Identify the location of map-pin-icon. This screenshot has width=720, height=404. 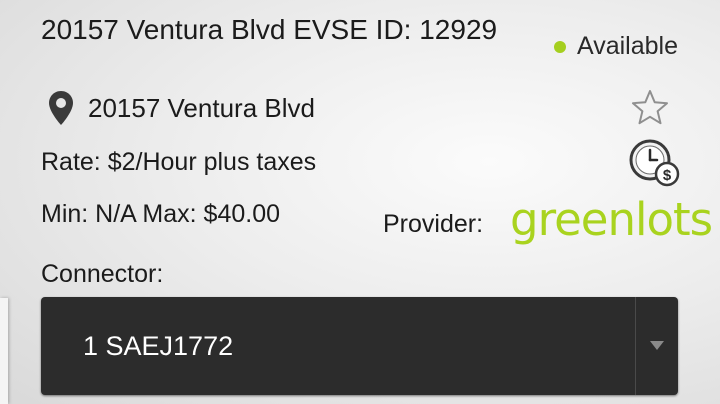
(61, 108).